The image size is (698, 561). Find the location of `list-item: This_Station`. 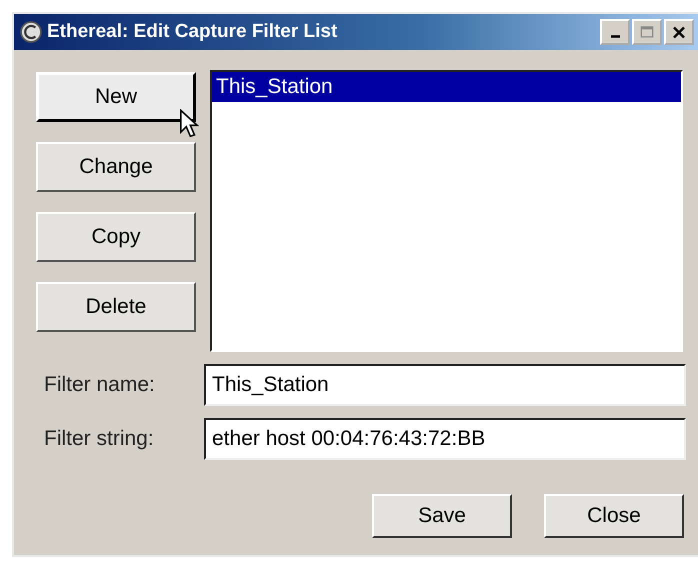

list-item: This_Station is located at coordinates (446, 87).